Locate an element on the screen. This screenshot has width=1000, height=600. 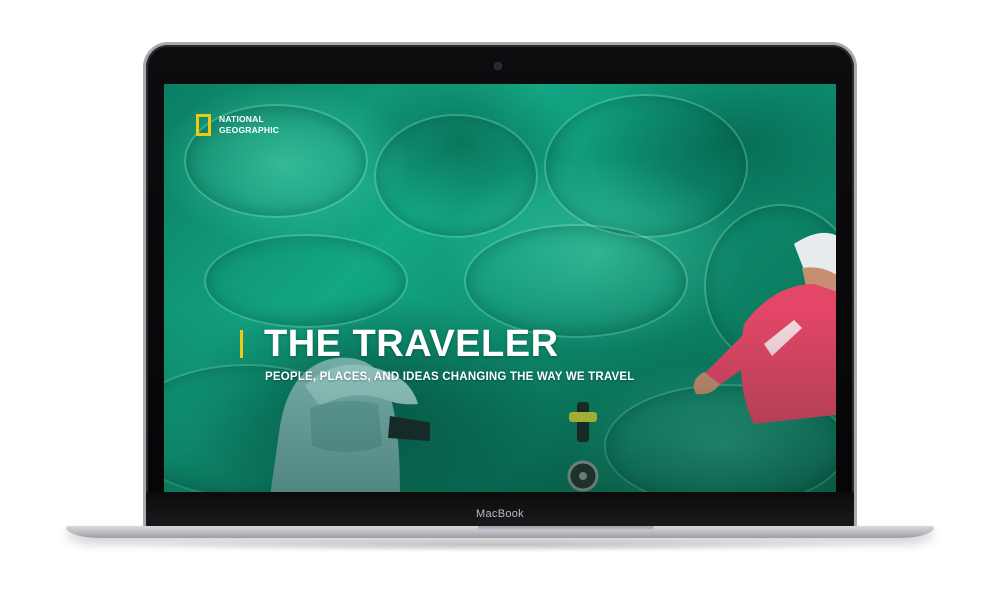
laptop-shadow is located at coordinates (500, 545).